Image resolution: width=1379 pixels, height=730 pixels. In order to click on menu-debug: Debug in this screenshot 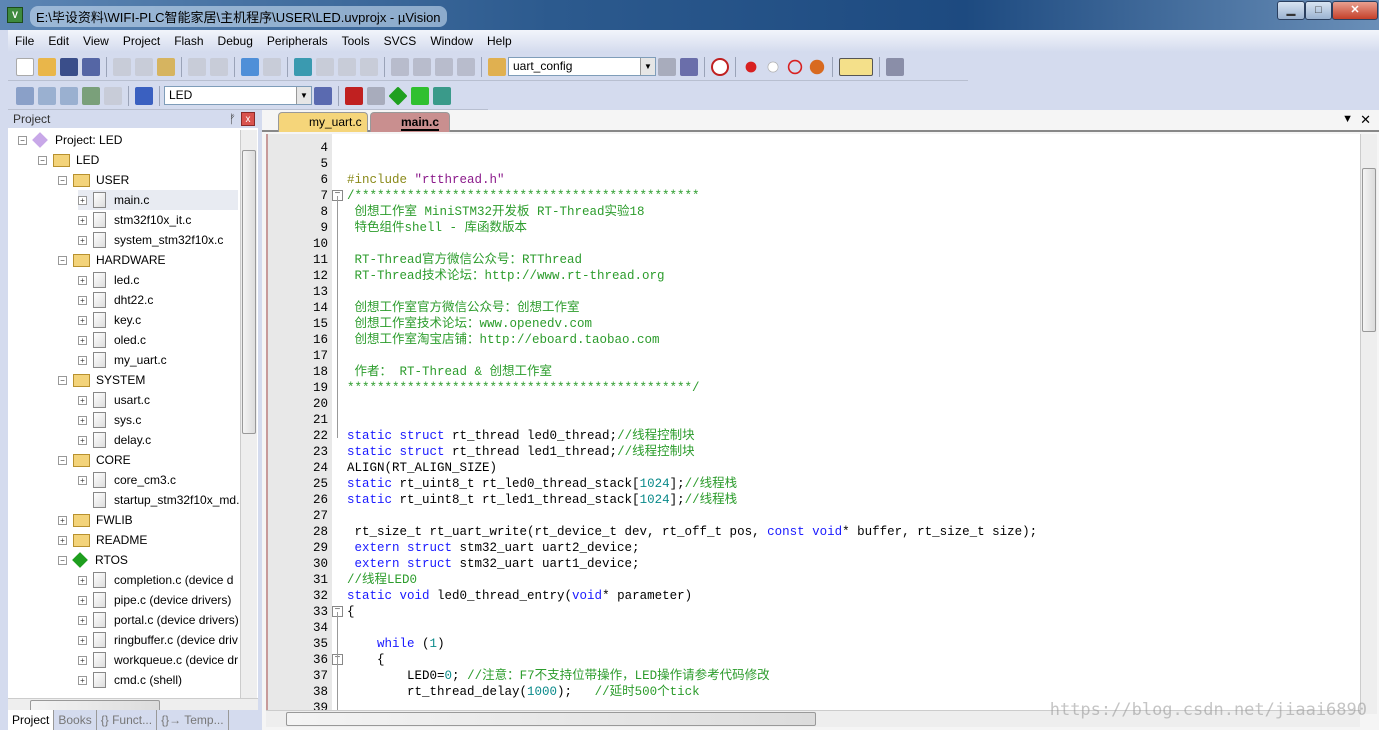, I will do `click(235, 41)`.